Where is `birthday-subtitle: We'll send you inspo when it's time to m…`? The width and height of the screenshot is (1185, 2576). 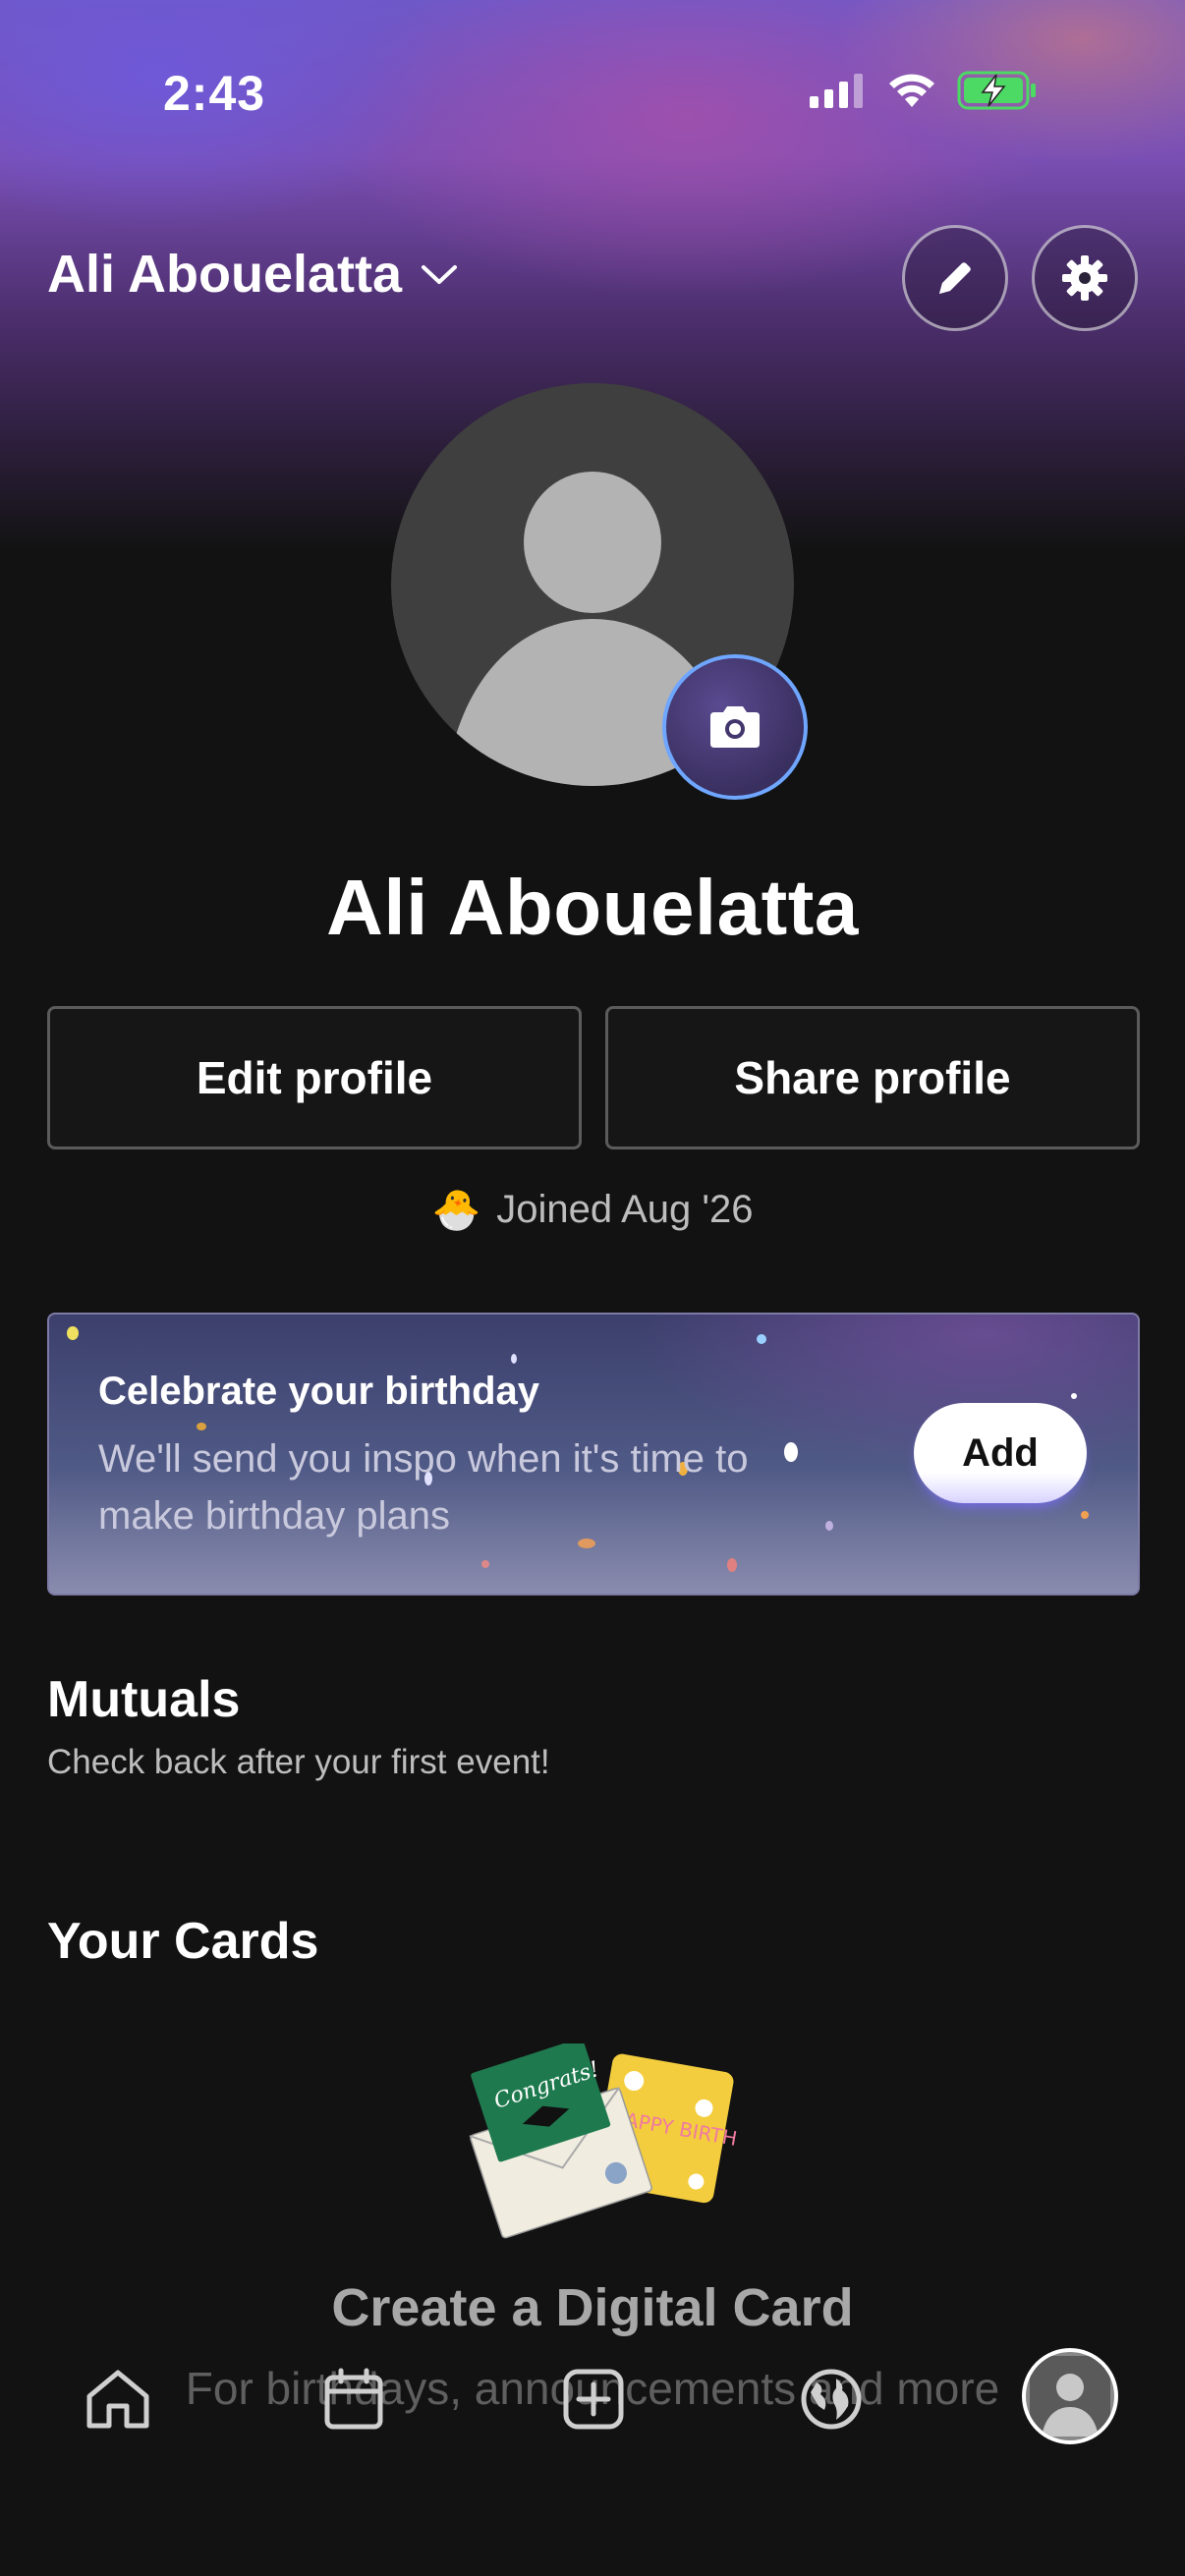 birthday-subtitle: We'll send you inspo when it's time to m… is located at coordinates (424, 1487).